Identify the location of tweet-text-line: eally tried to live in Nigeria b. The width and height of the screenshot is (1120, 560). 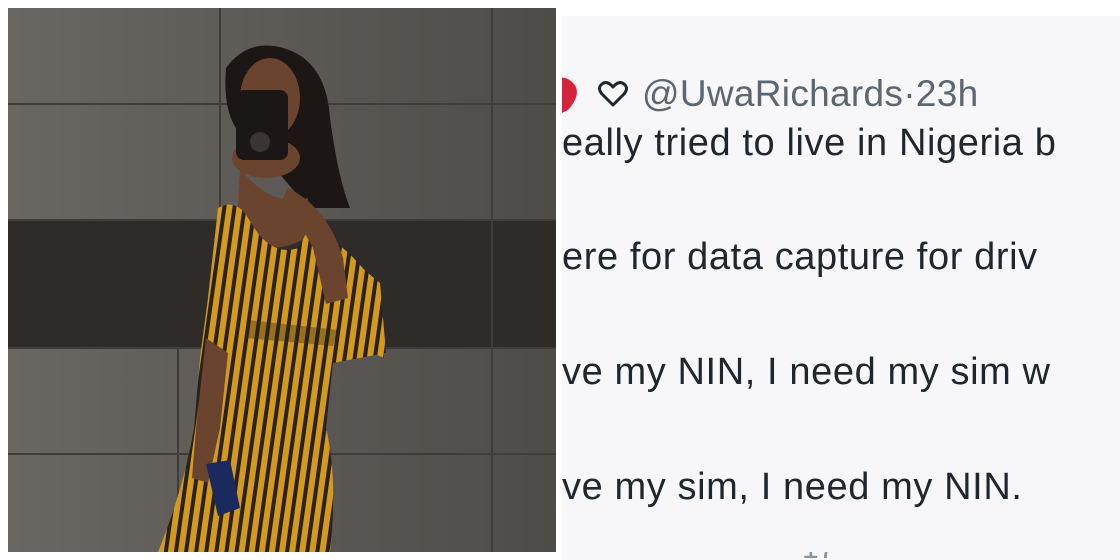
(809, 143).